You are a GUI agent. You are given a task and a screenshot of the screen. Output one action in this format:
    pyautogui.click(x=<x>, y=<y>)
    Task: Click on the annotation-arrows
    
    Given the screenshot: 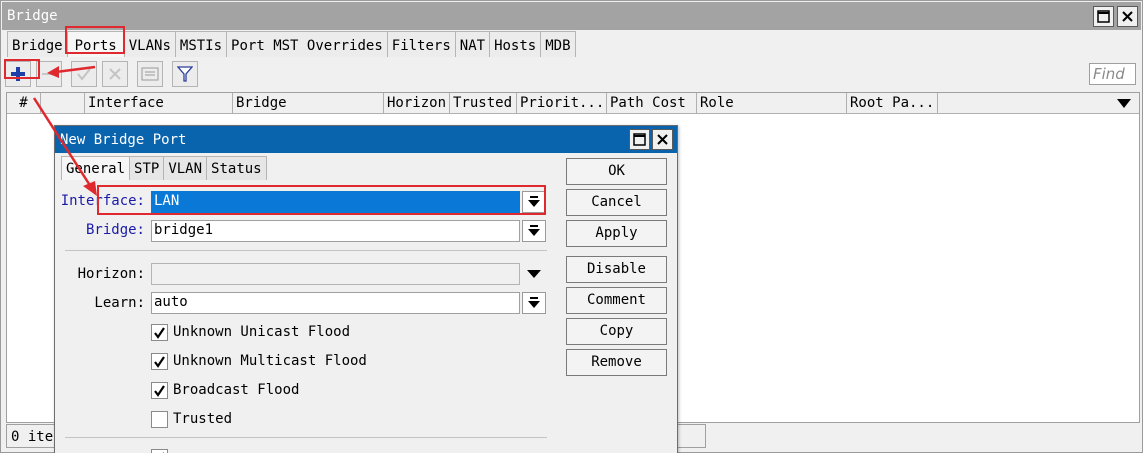 What is the action you would take?
    pyautogui.click(x=64, y=130)
    